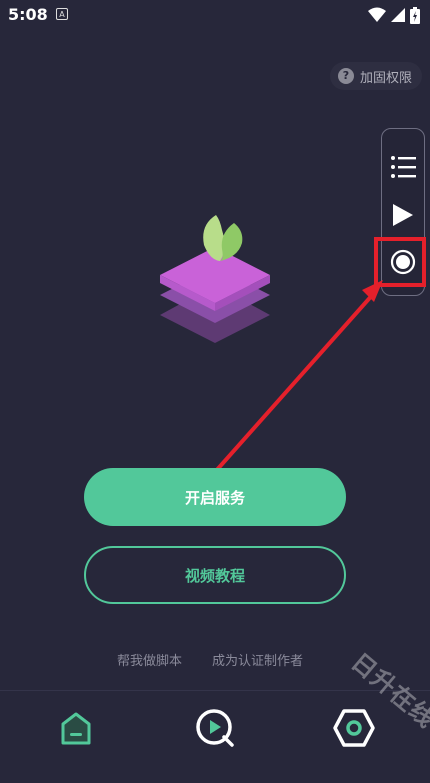 The height and width of the screenshot is (783, 430). I want to click on video-icon, so click(215, 728).